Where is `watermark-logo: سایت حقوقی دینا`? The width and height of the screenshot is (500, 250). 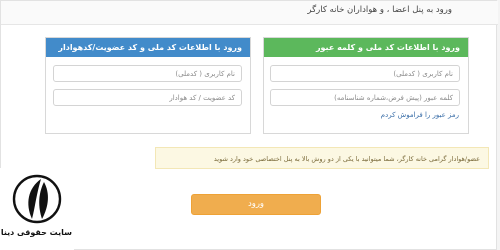 watermark-logo: سایت حقوقی دینا is located at coordinates (37, 209).